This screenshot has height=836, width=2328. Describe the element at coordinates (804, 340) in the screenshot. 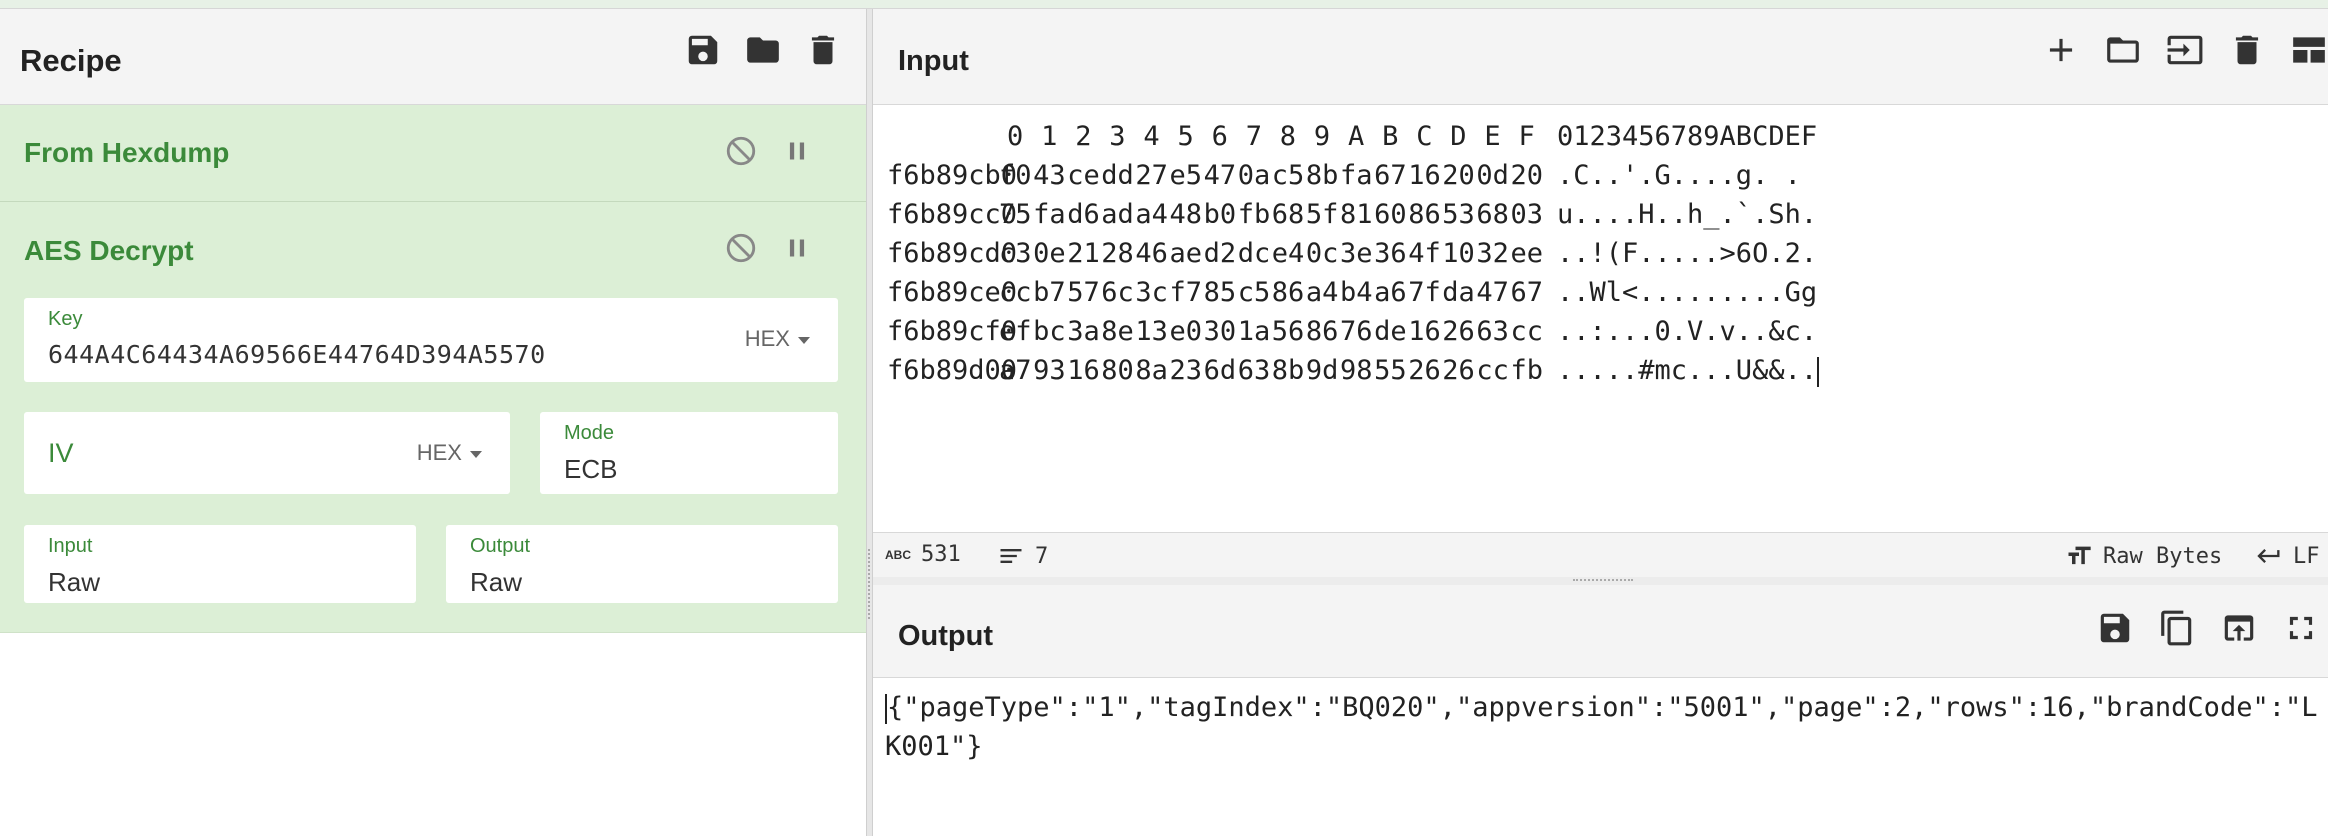

I see `chevron-down-icon` at that location.